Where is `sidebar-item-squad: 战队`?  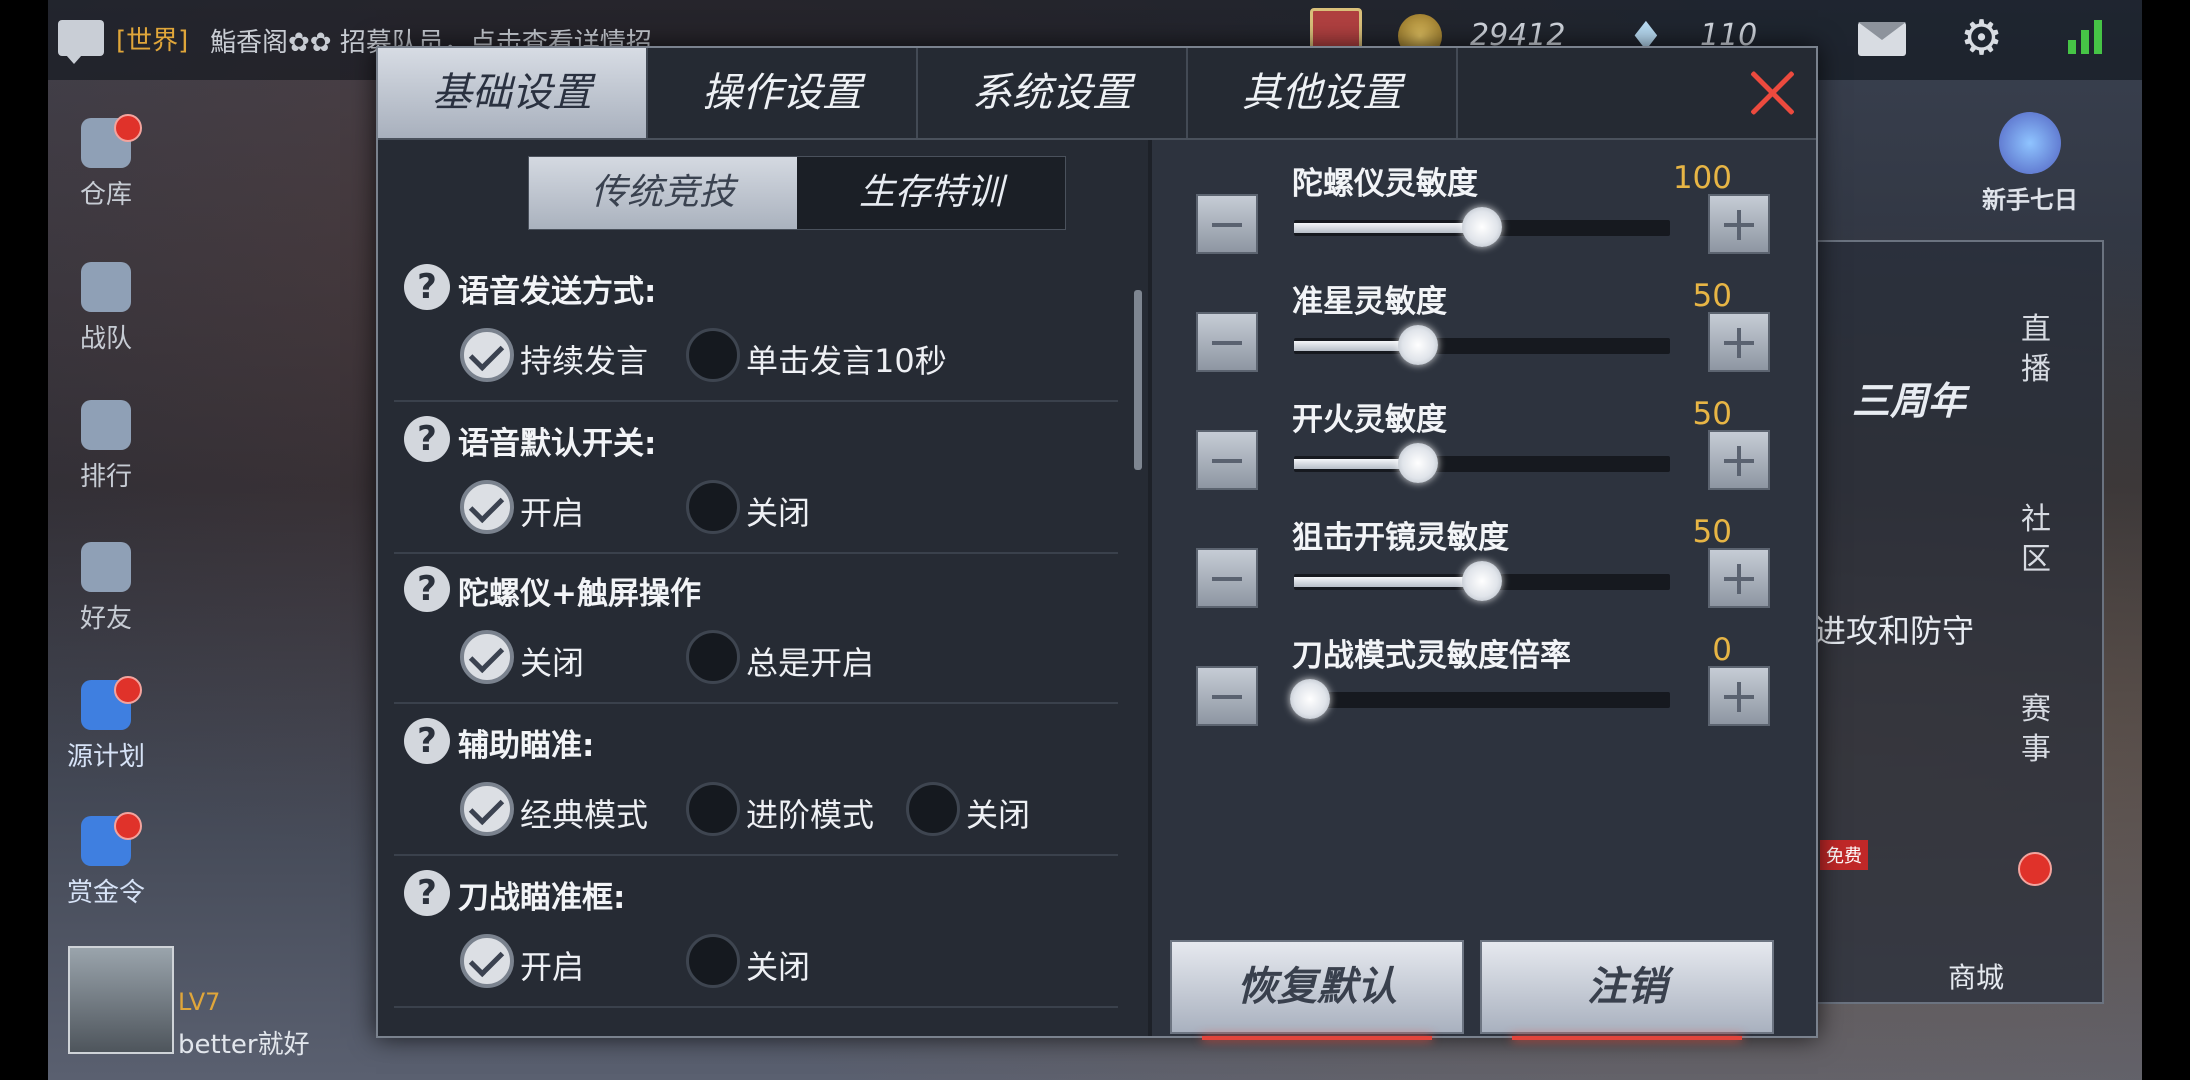
sidebar-item-squad: 战队 is located at coordinates (106, 308).